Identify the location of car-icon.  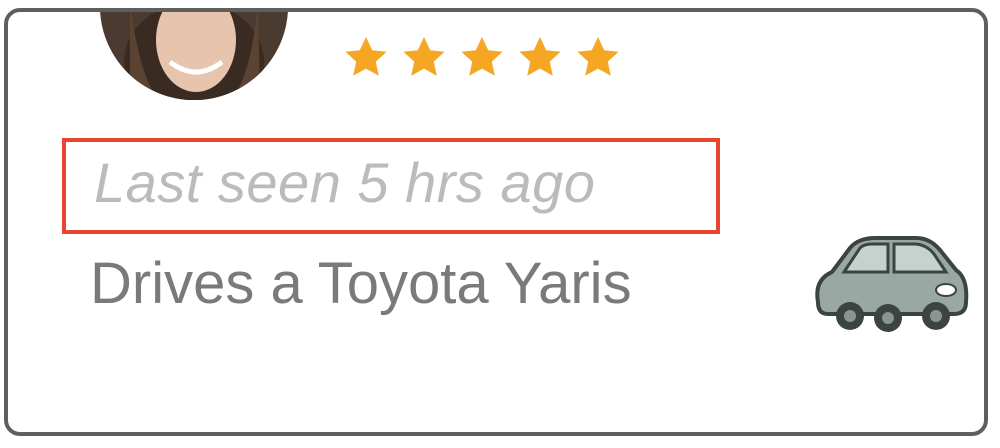
(889, 284).